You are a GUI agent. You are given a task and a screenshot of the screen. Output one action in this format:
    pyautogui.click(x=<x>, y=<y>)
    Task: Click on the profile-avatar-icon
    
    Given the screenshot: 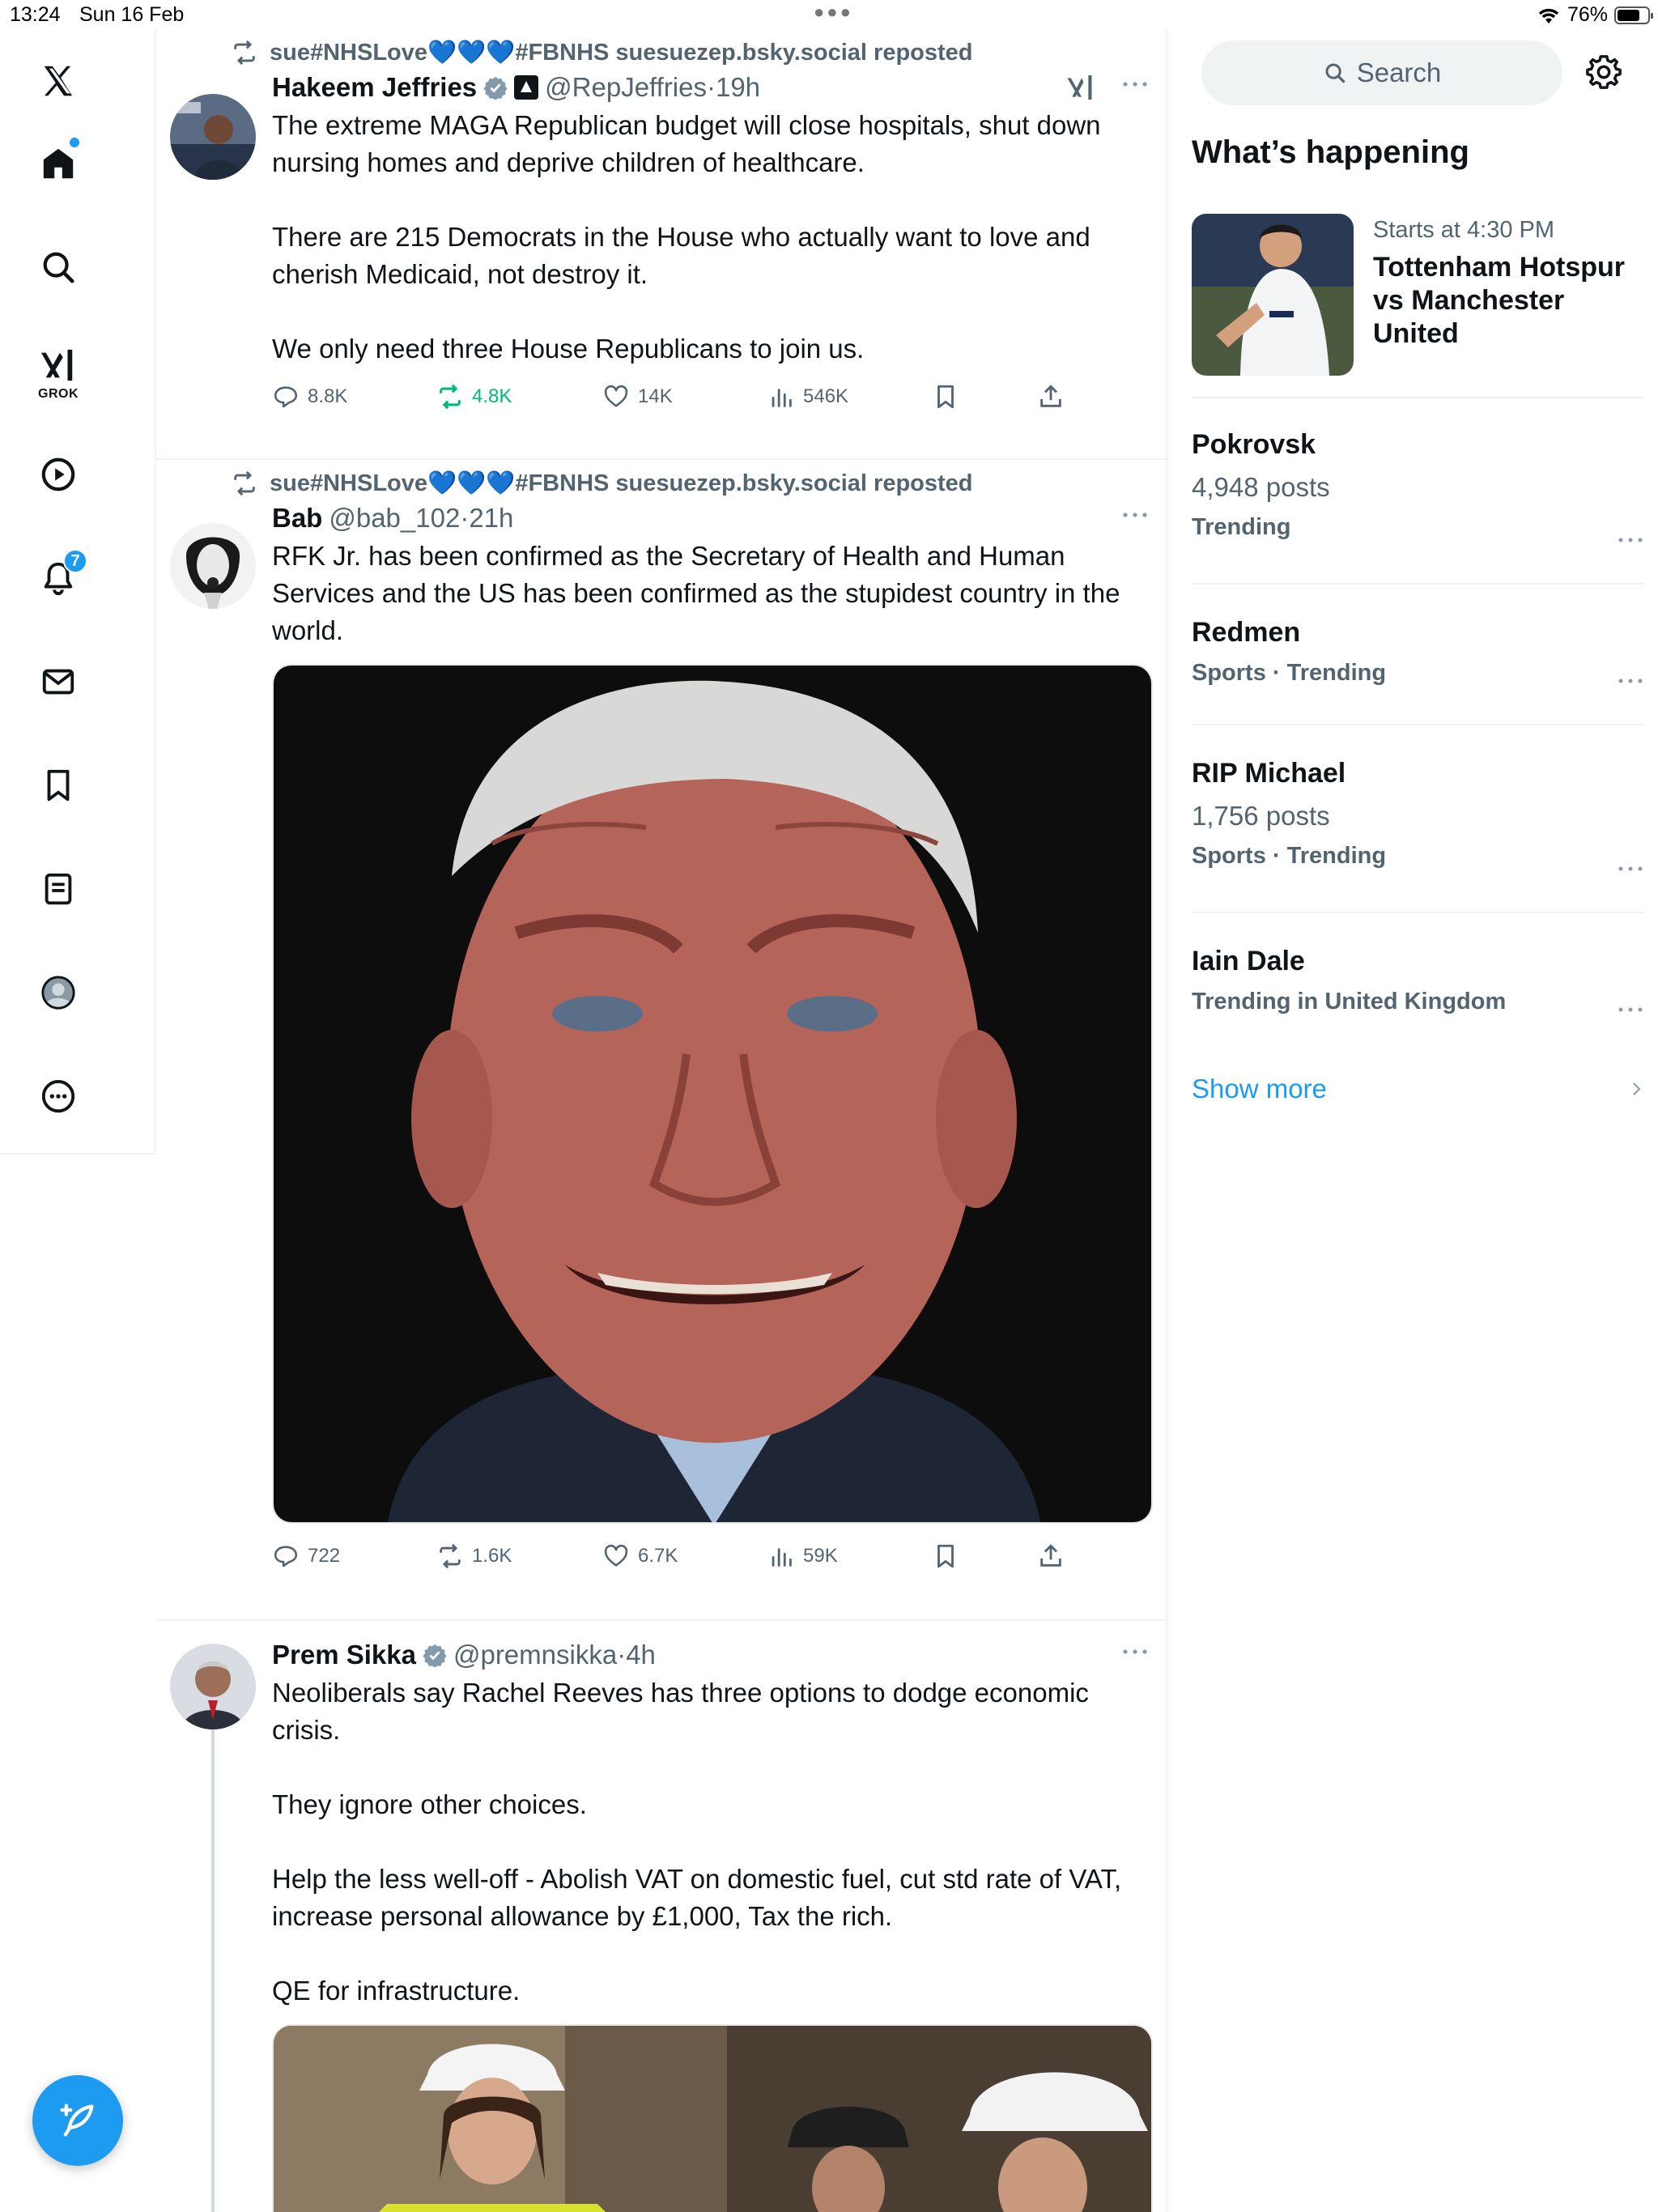 What is the action you would take?
    pyautogui.click(x=58, y=993)
    